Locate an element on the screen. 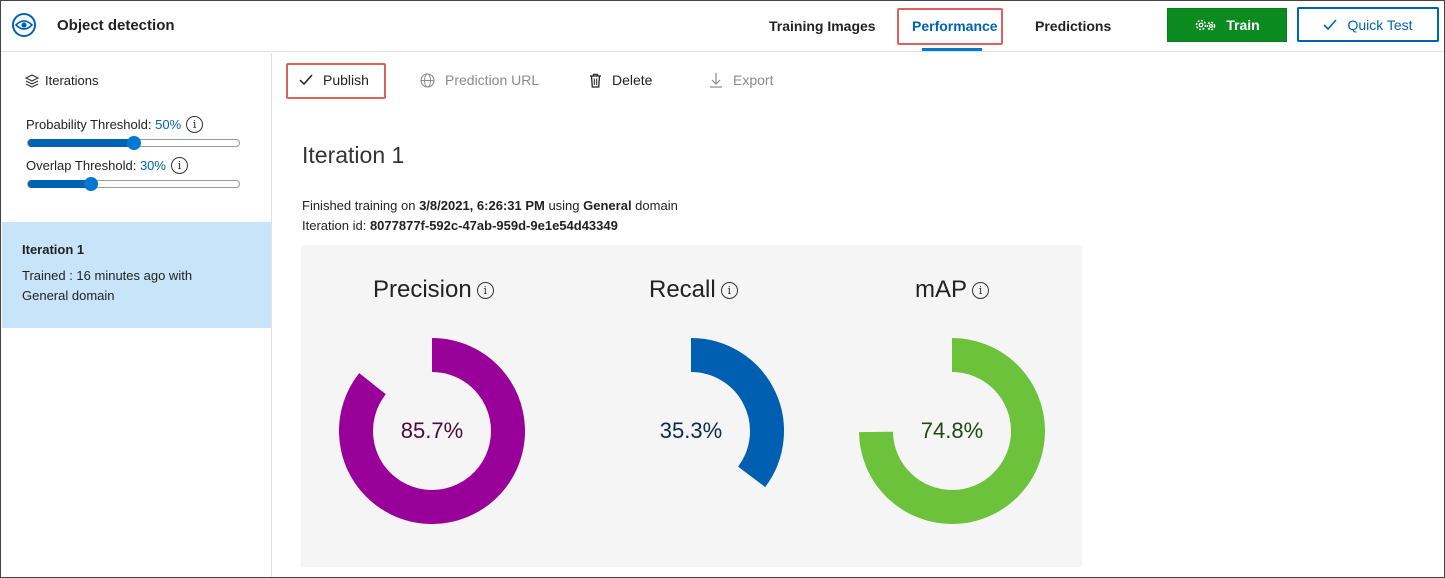 This screenshot has height=578, width=1445. probability-threshold-value: 50% is located at coordinates (168, 124).